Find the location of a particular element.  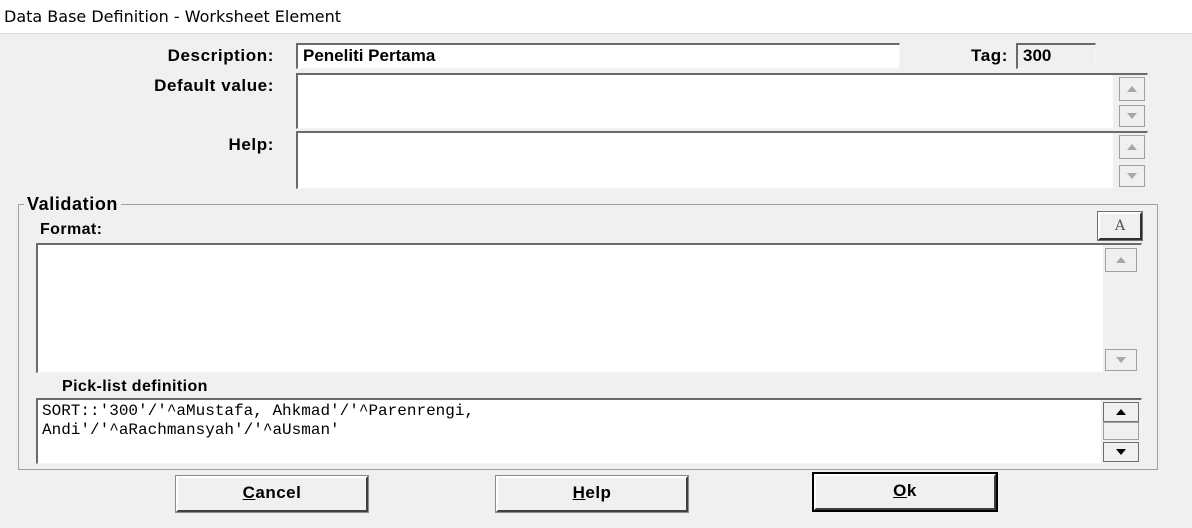

cancel-accel: C is located at coordinates (249, 492).